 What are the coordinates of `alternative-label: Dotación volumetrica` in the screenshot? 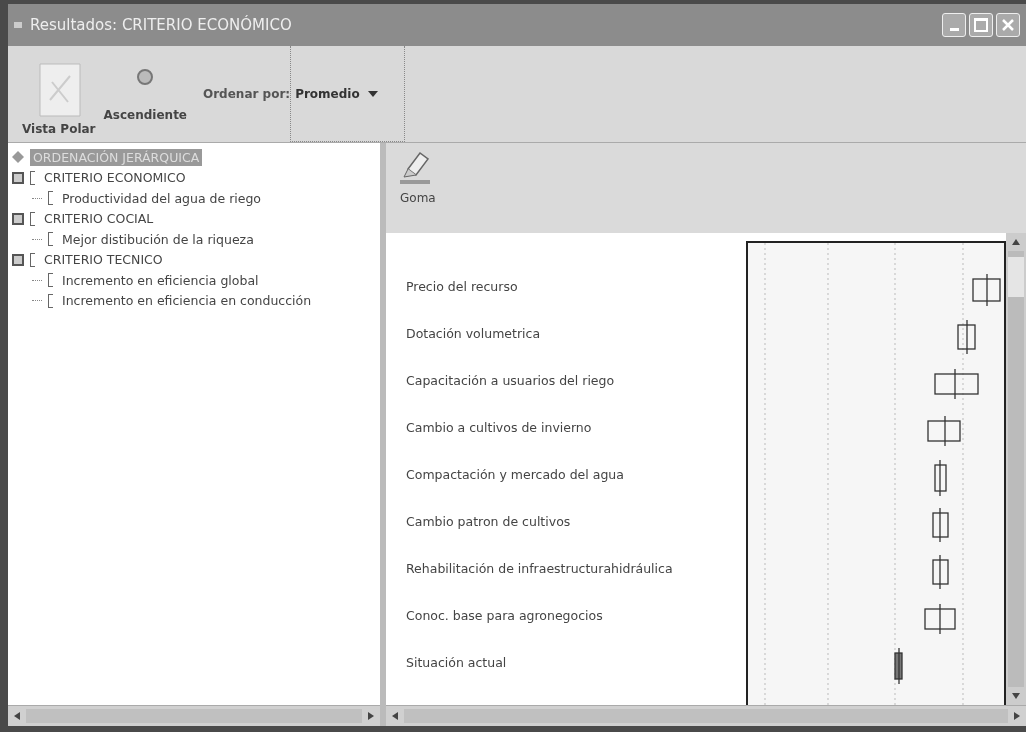 It's located at (473, 333).